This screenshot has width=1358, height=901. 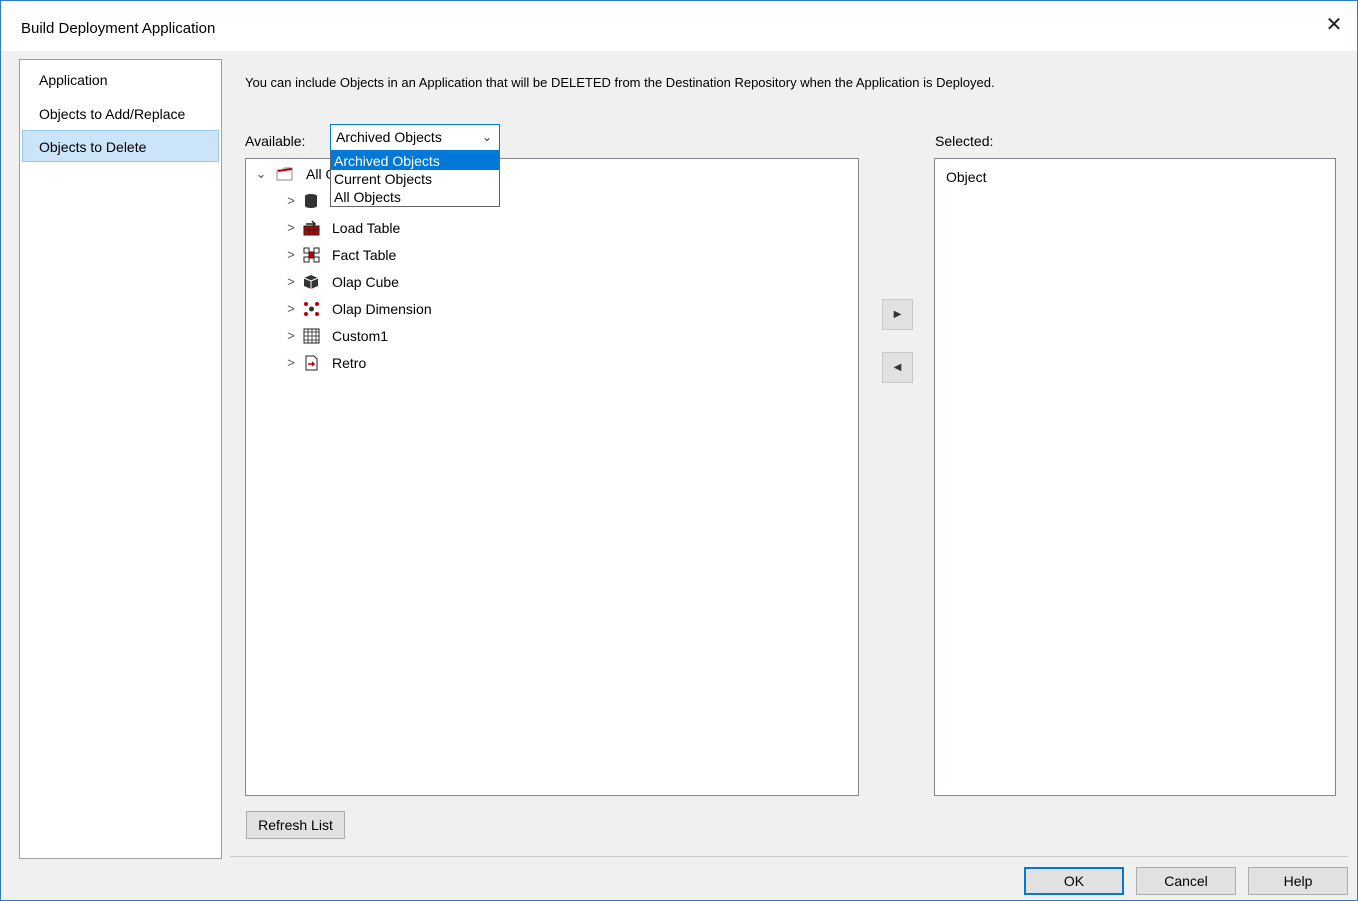 What do you see at coordinates (365, 282) in the screenshot?
I see `tree-node-label: Olap Cube` at bounding box center [365, 282].